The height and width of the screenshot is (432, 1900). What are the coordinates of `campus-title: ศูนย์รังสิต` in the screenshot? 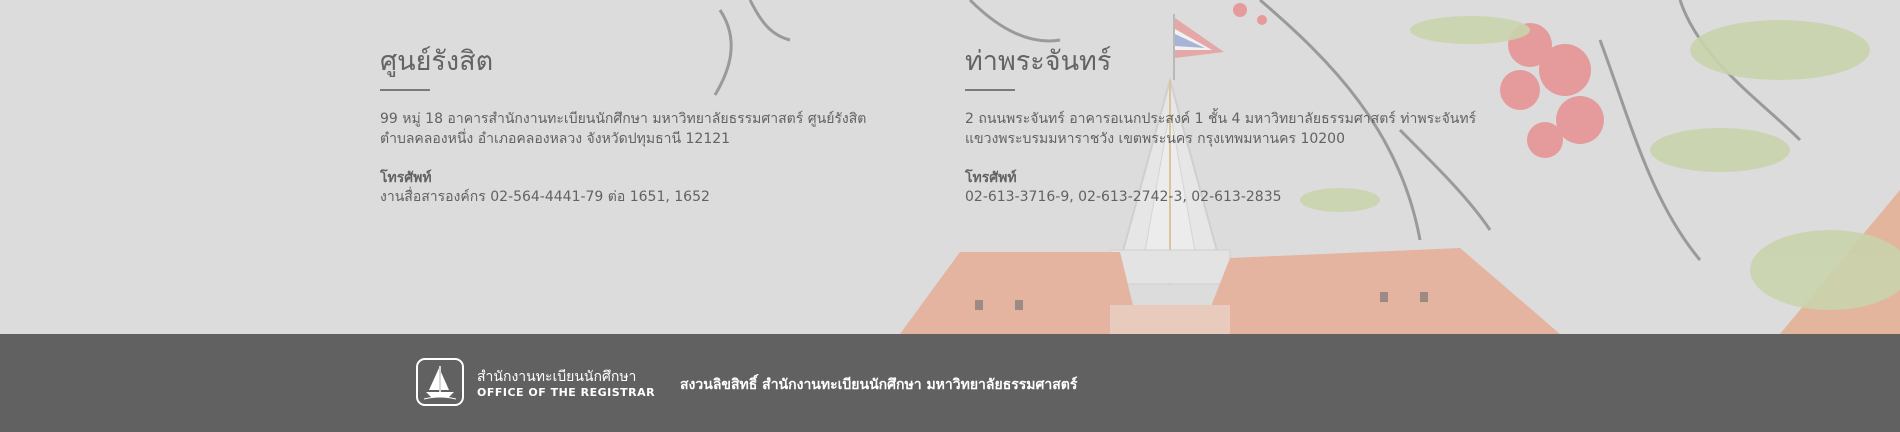 It's located at (437, 61).